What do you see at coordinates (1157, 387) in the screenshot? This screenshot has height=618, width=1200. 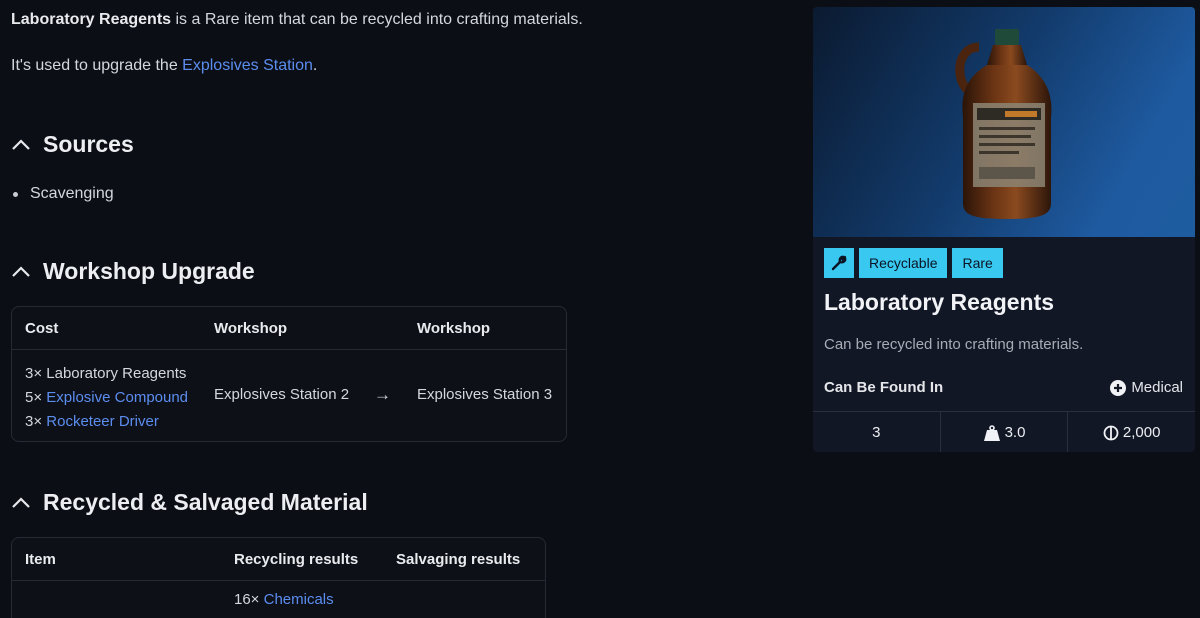 I see `found-in-location: Medical` at bounding box center [1157, 387].